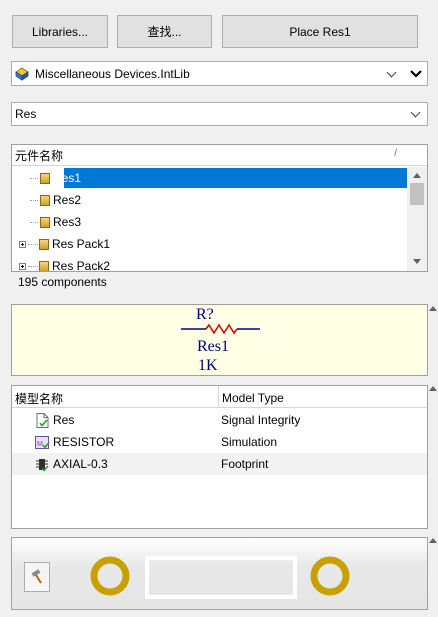 This screenshot has width=438, height=617. What do you see at coordinates (62, 282) in the screenshot?
I see `component-count: 195 components` at bounding box center [62, 282].